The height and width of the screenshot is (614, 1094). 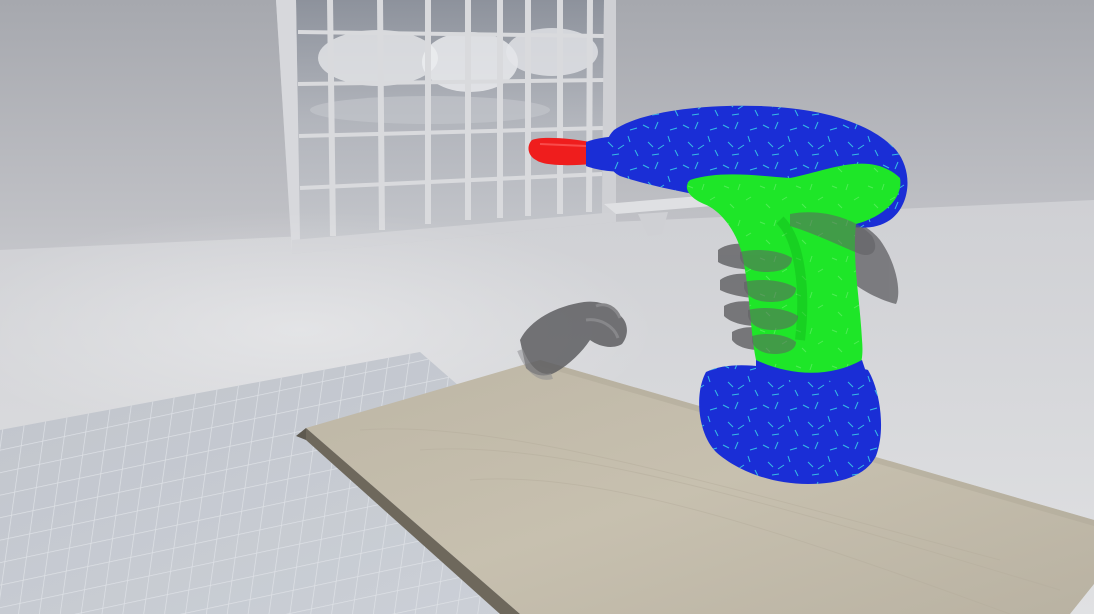 What do you see at coordinates (560, 151) in the screenshot?
I see `drill-tip` at bounding box center [560, 151].